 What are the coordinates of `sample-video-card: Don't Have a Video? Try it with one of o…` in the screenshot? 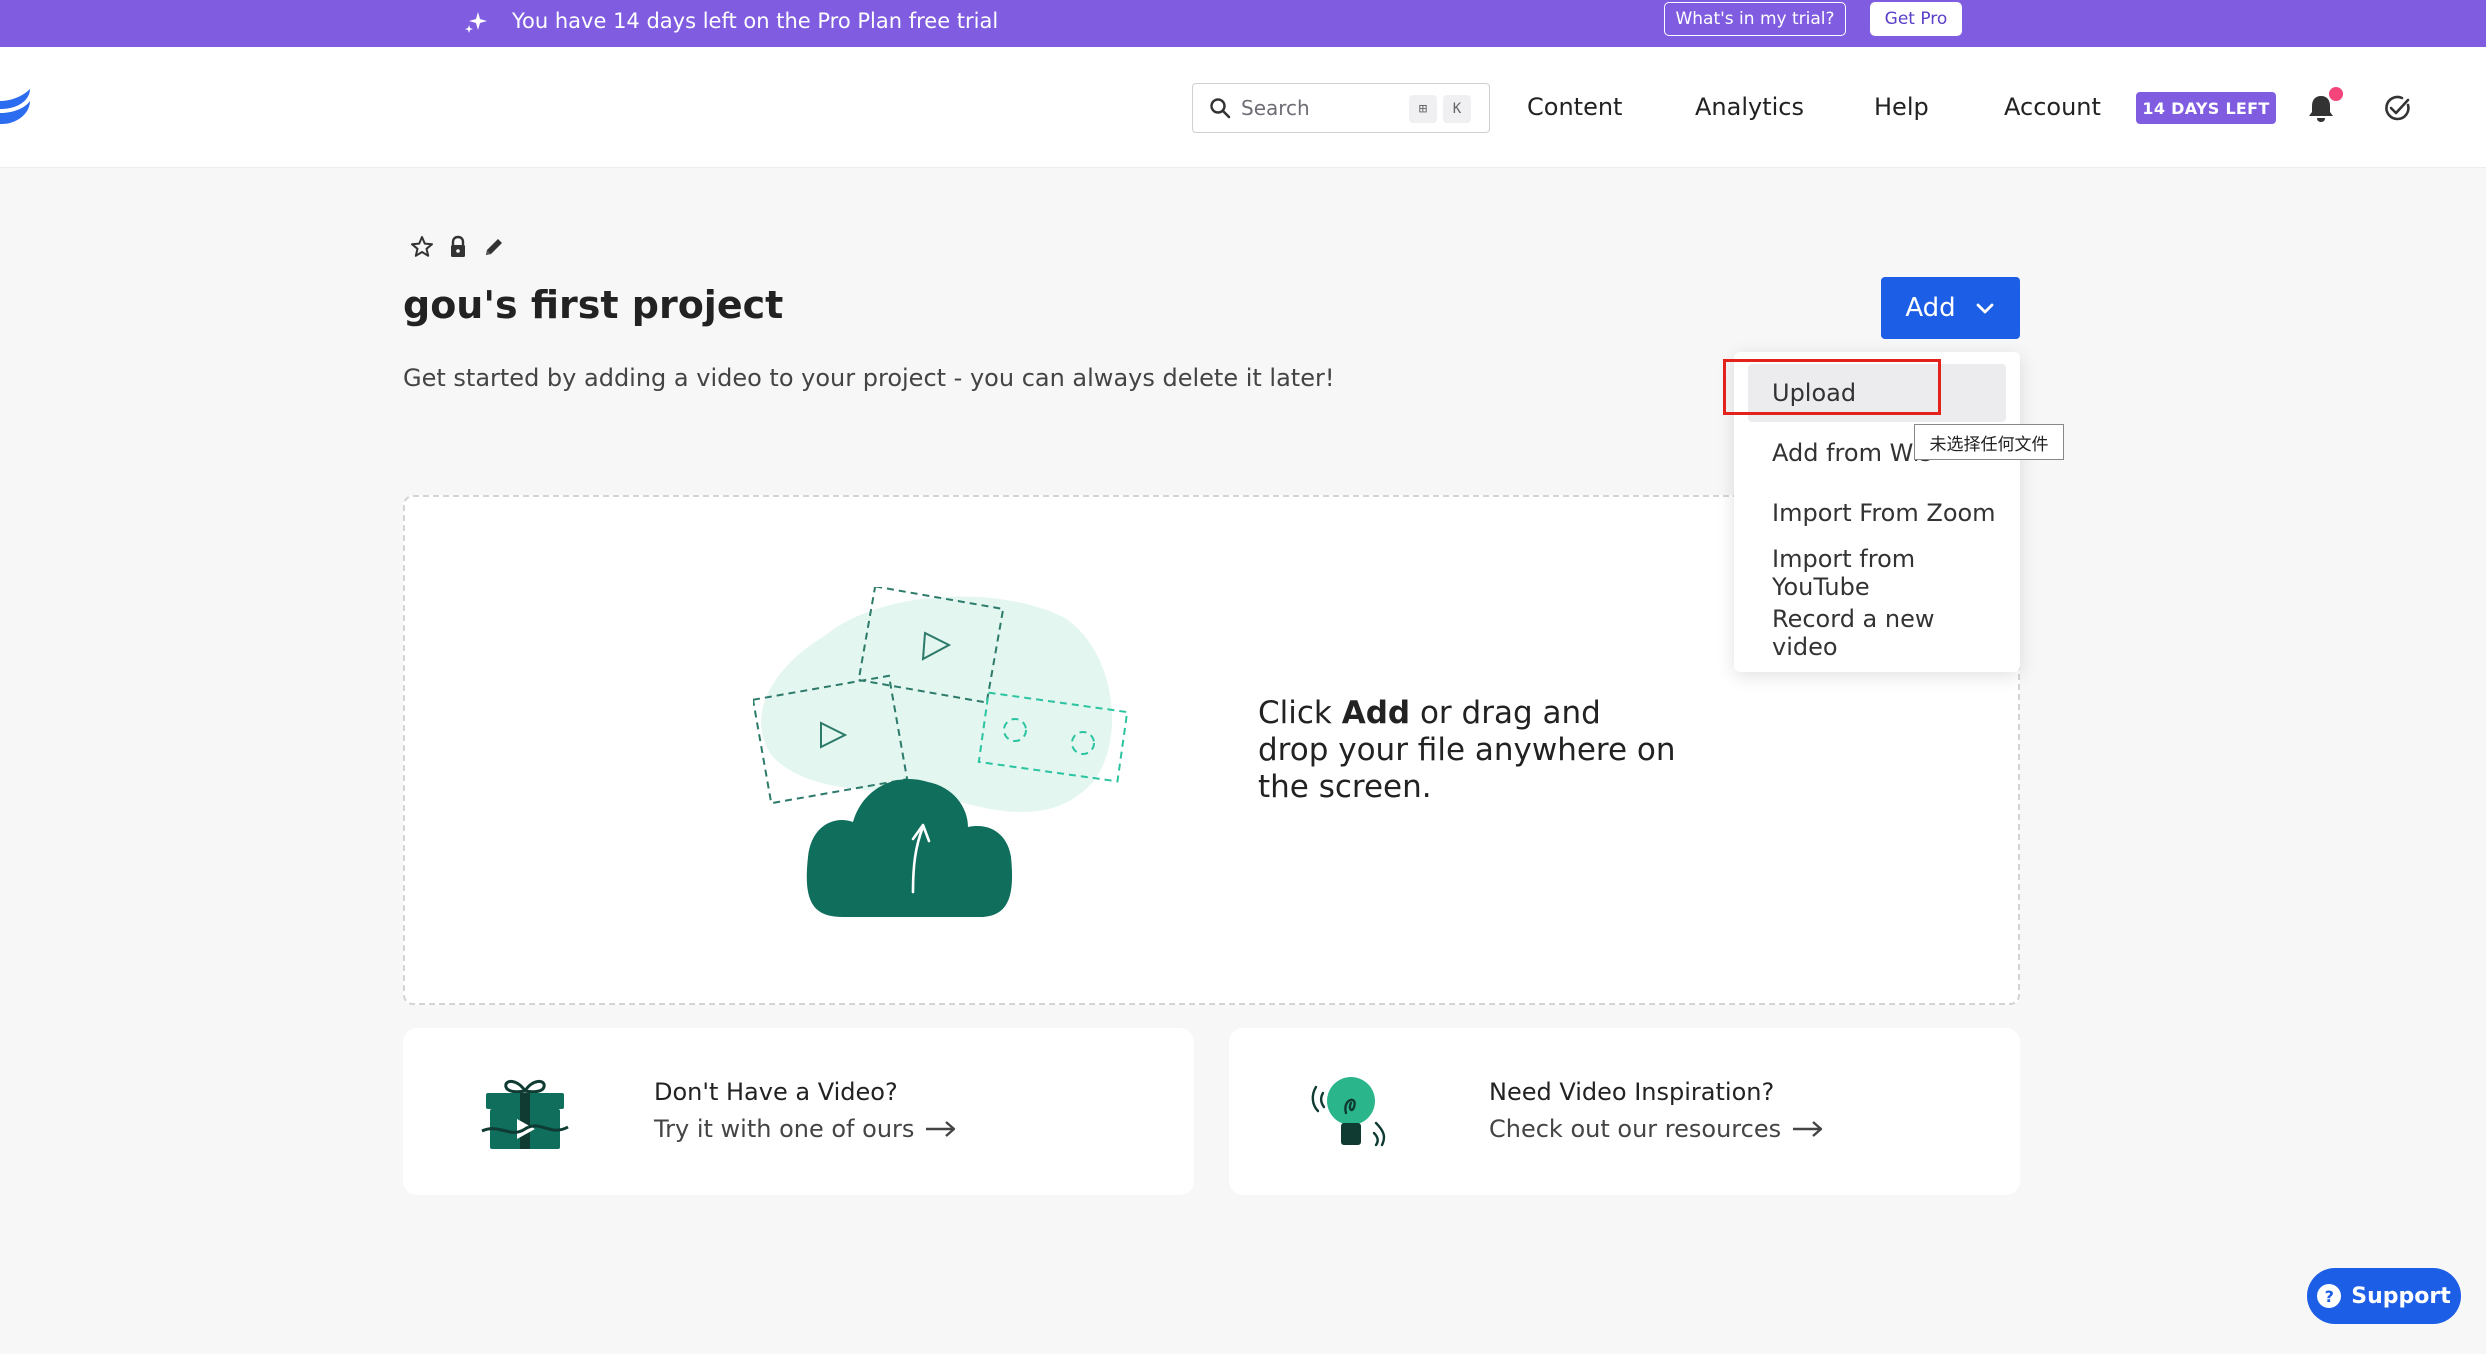 It's located at (798, 1111).